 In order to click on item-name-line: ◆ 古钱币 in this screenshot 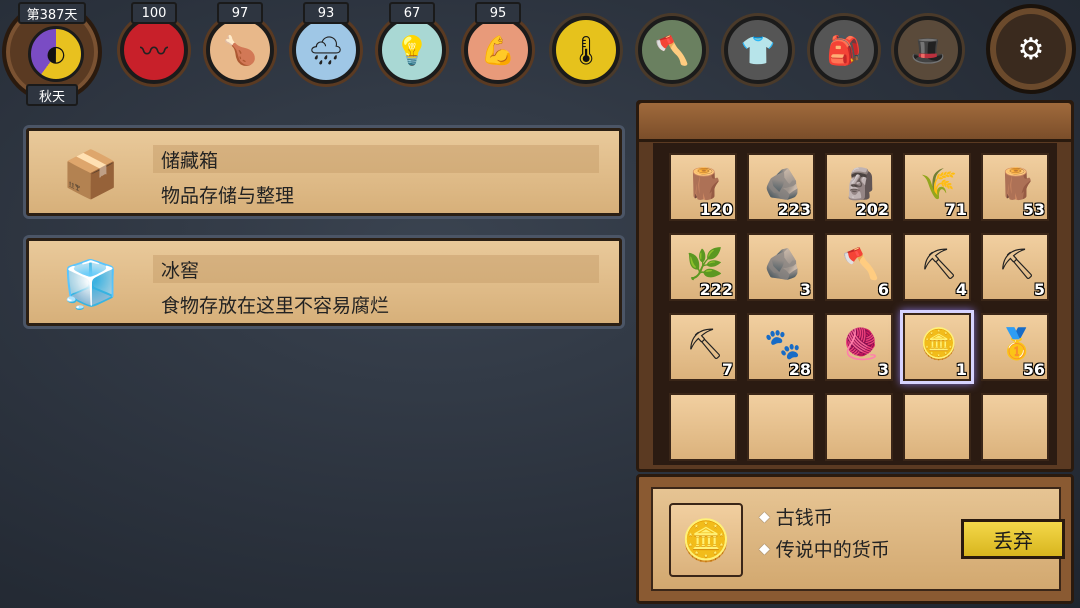, I will do `click(796, 516)`.